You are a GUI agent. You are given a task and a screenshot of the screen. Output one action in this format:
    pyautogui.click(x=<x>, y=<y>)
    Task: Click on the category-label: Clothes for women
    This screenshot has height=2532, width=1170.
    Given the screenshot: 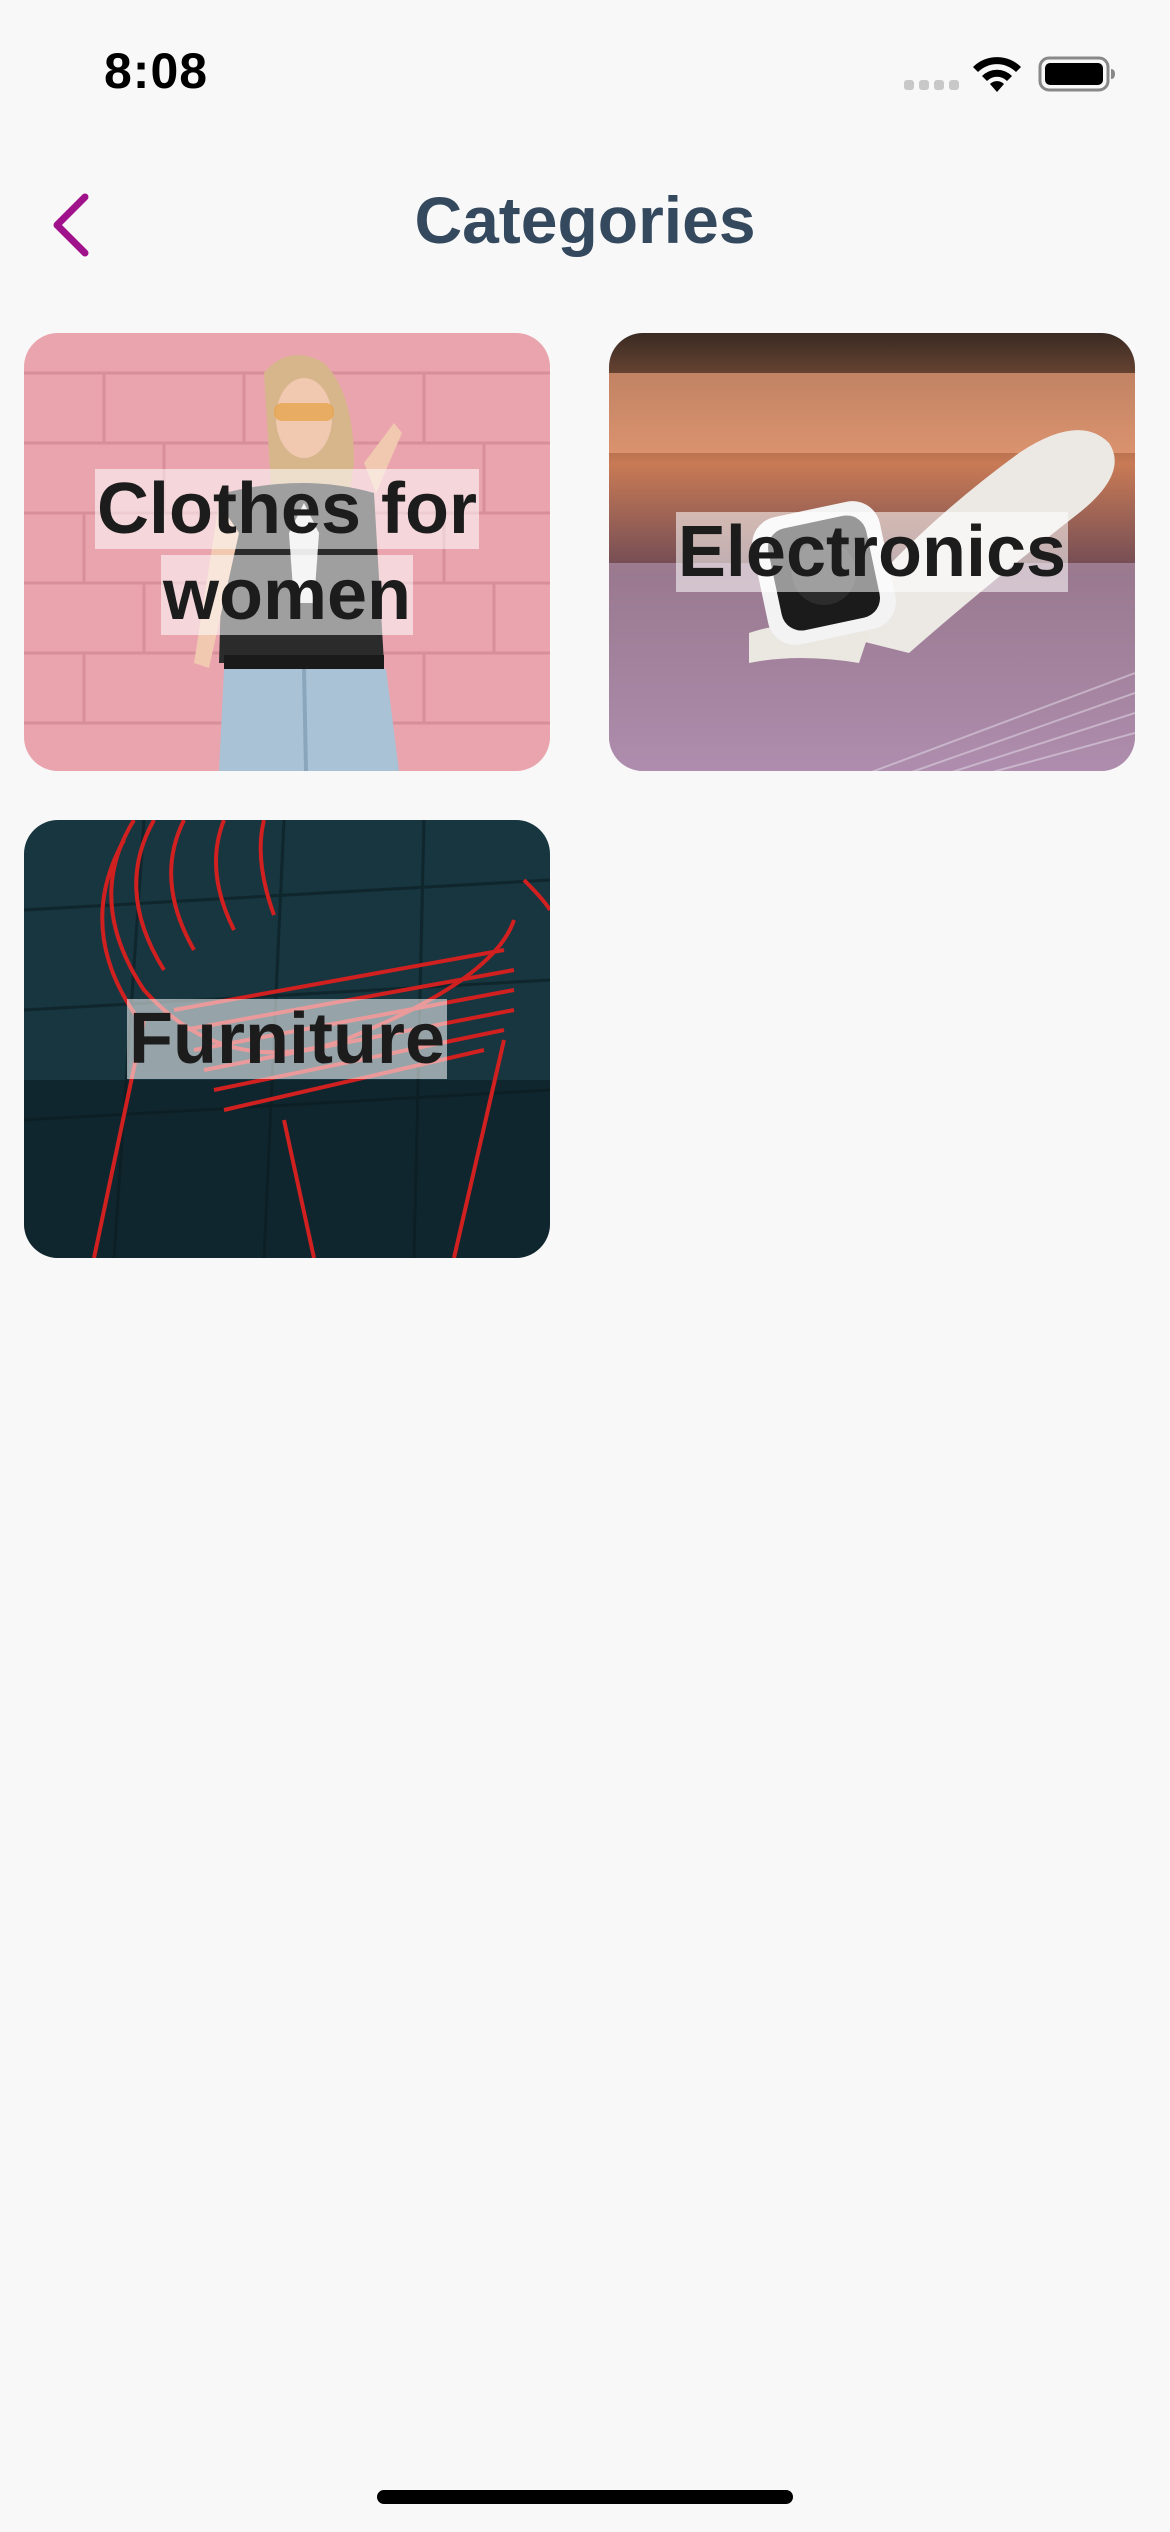 What is the action you would take?
    pyautogui.click(x=286, y=552)
    